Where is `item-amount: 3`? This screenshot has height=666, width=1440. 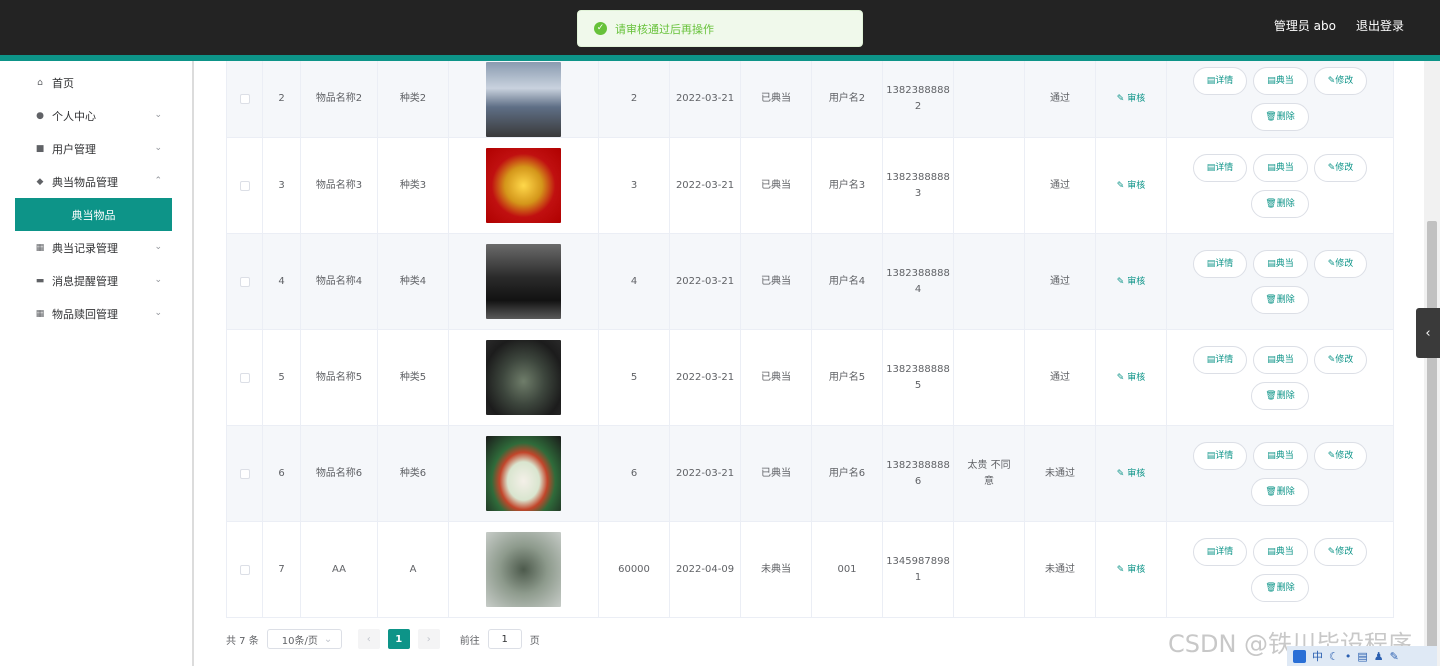 item-amount: 3 is located at coordinates (634, 185).